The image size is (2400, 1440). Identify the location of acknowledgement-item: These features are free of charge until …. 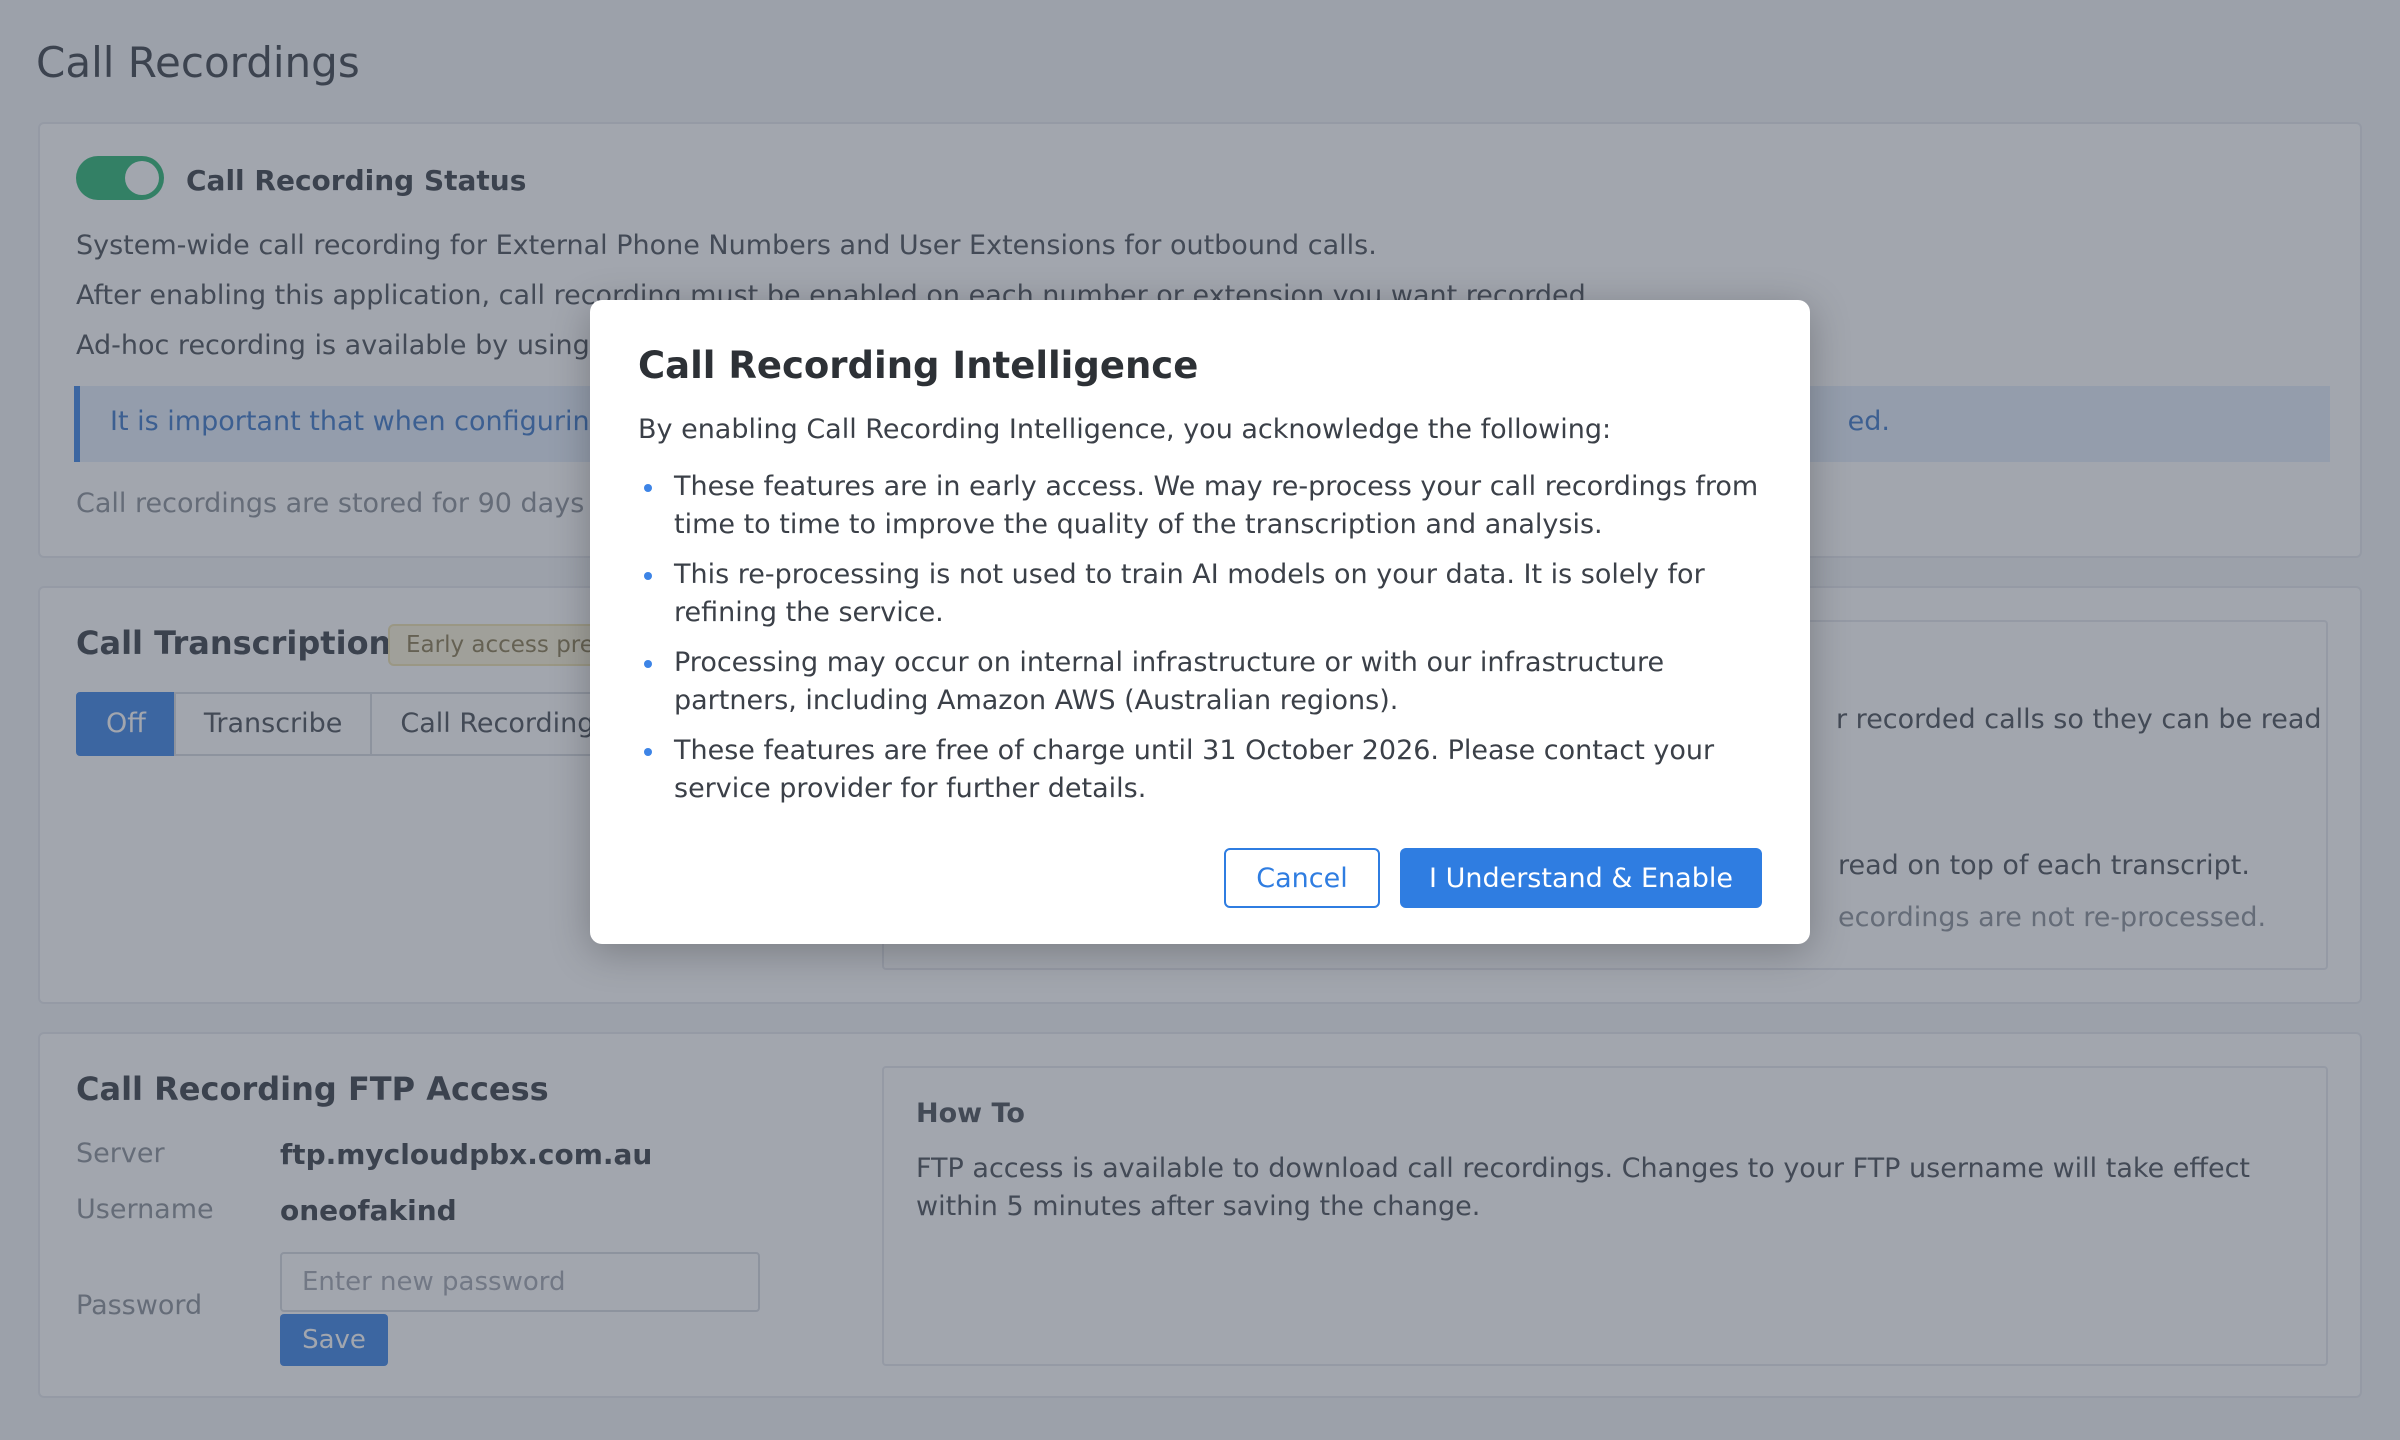
(1203, 770).